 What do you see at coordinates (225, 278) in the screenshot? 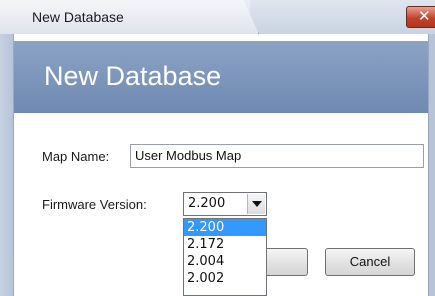
I see `dropdown-option: 2.002` at bounding box center [225, 278].